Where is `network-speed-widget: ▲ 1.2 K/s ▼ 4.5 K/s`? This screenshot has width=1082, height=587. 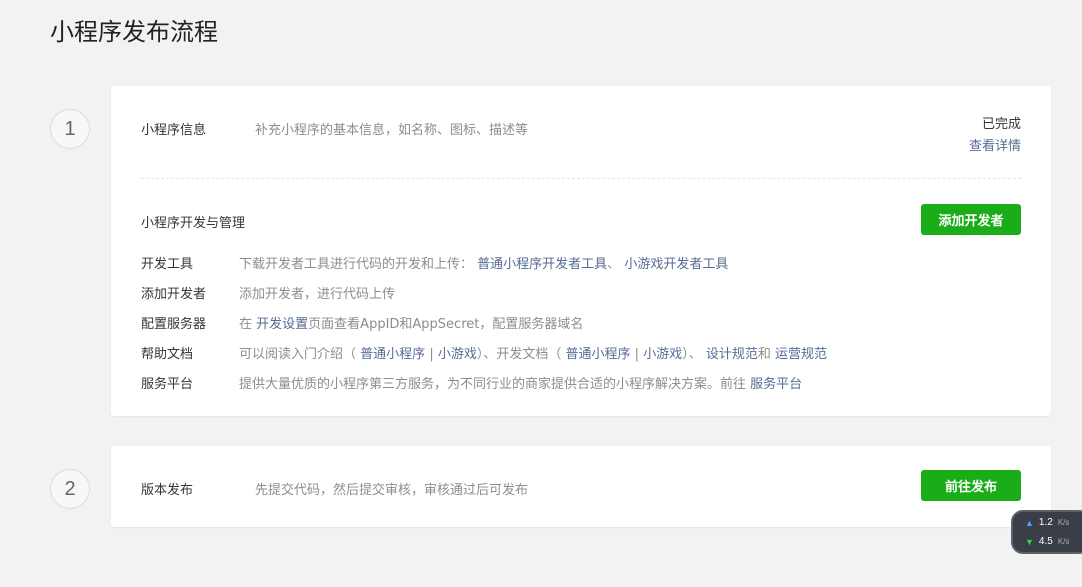 network-speed-widget: ▲ 1.2 K/s ▼ 4.5 K/s is located at coordinates (1046, 532).